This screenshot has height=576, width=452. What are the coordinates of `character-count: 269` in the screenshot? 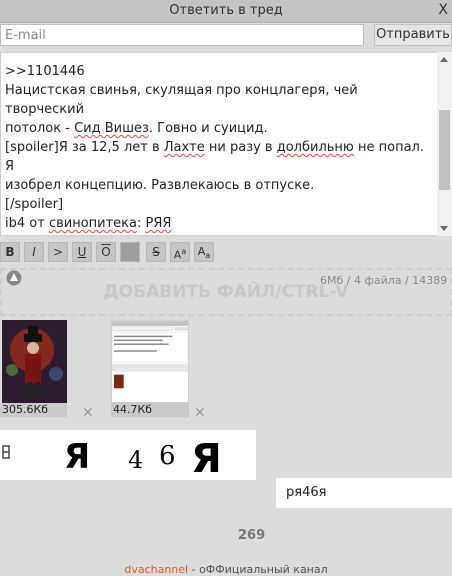 It's located at (252, 535).